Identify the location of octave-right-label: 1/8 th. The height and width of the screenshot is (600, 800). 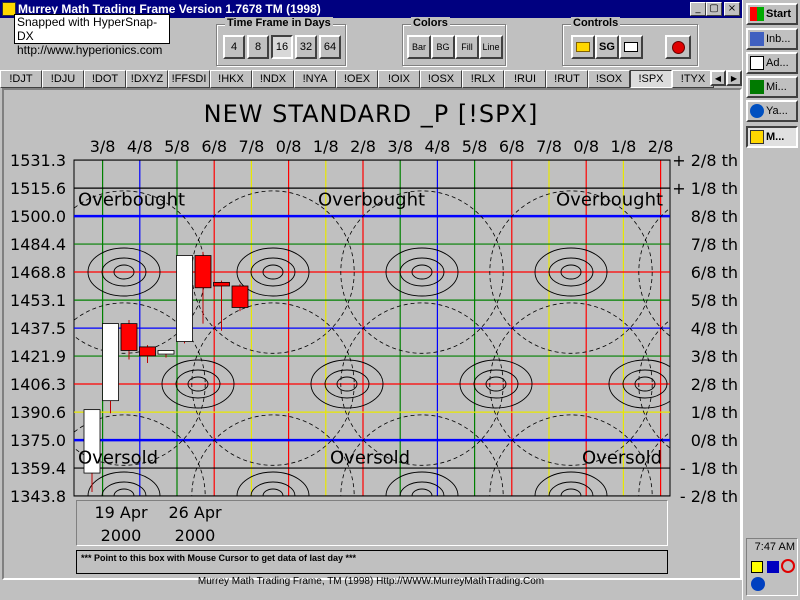
(714, 412).